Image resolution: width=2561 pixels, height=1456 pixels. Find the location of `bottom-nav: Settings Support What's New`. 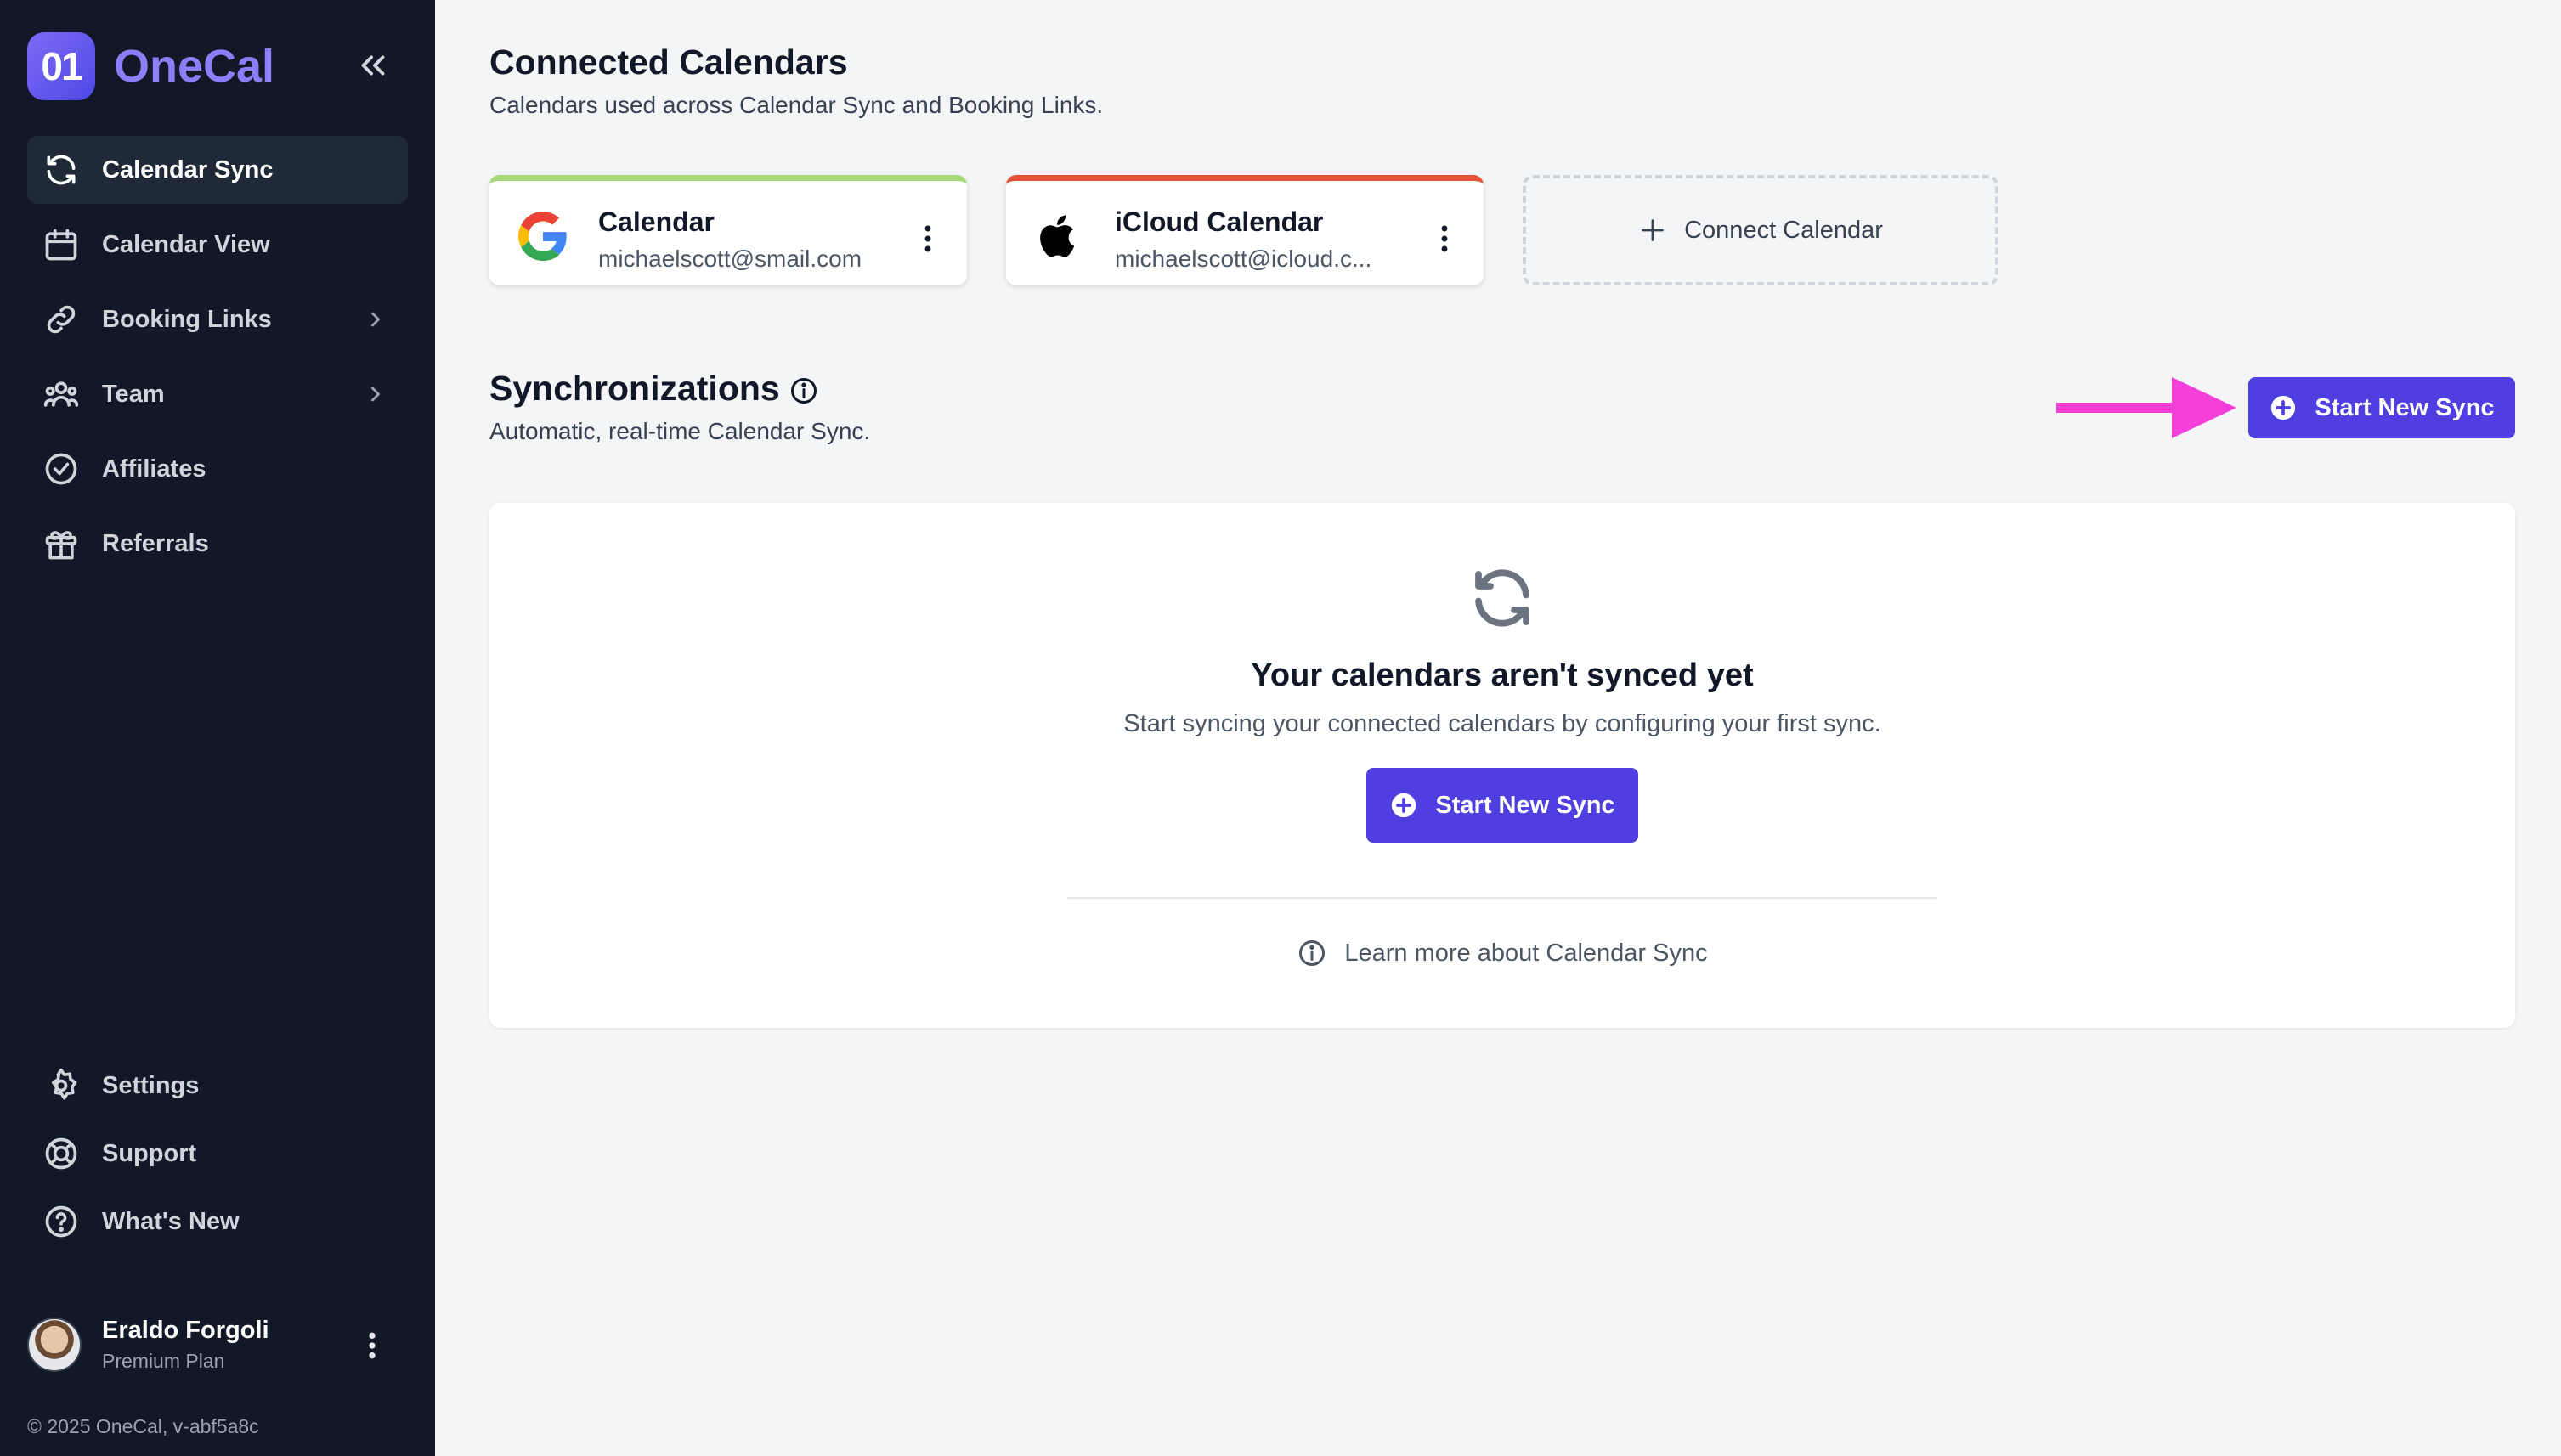

bottom-nav: Settings Support What's New is located at coordinates (217, 1157).